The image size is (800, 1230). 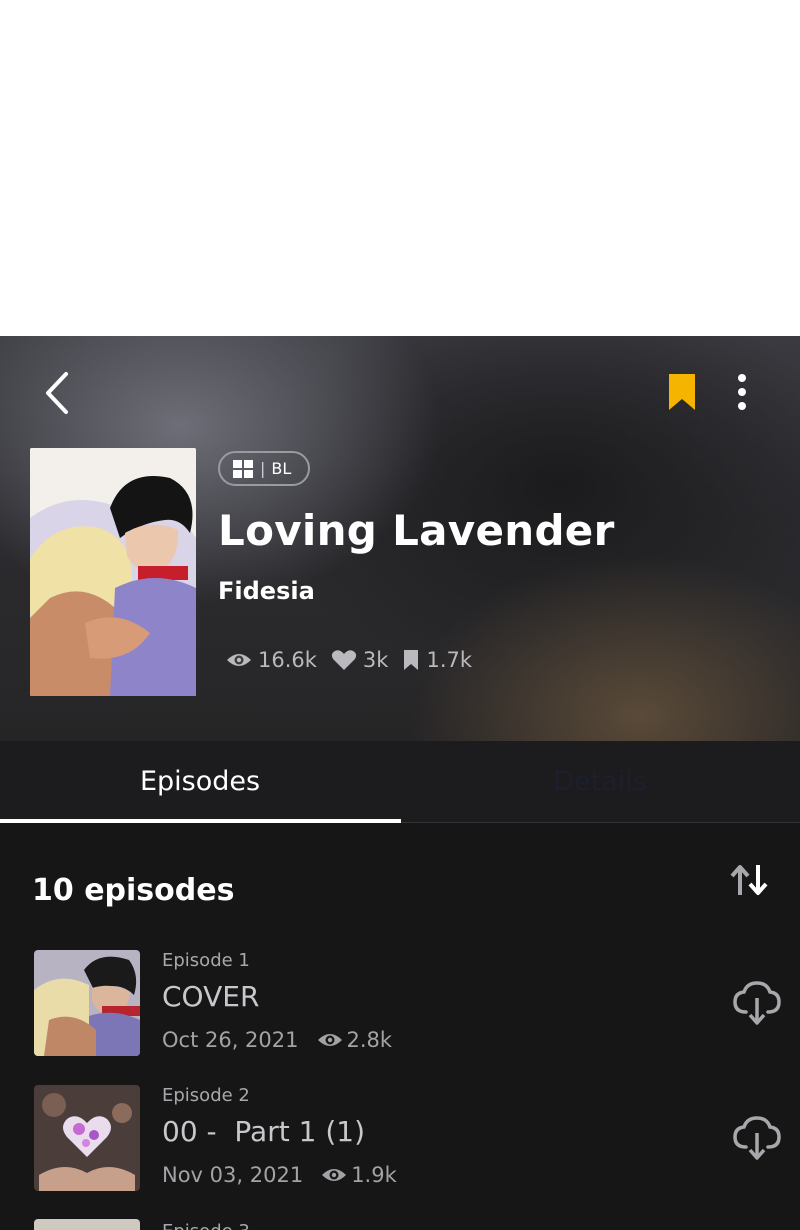 What do you see at coordinates (416, 530) in the screenshot?
I see `series-title: Loving Lavender` at bounding box center [416, 530].